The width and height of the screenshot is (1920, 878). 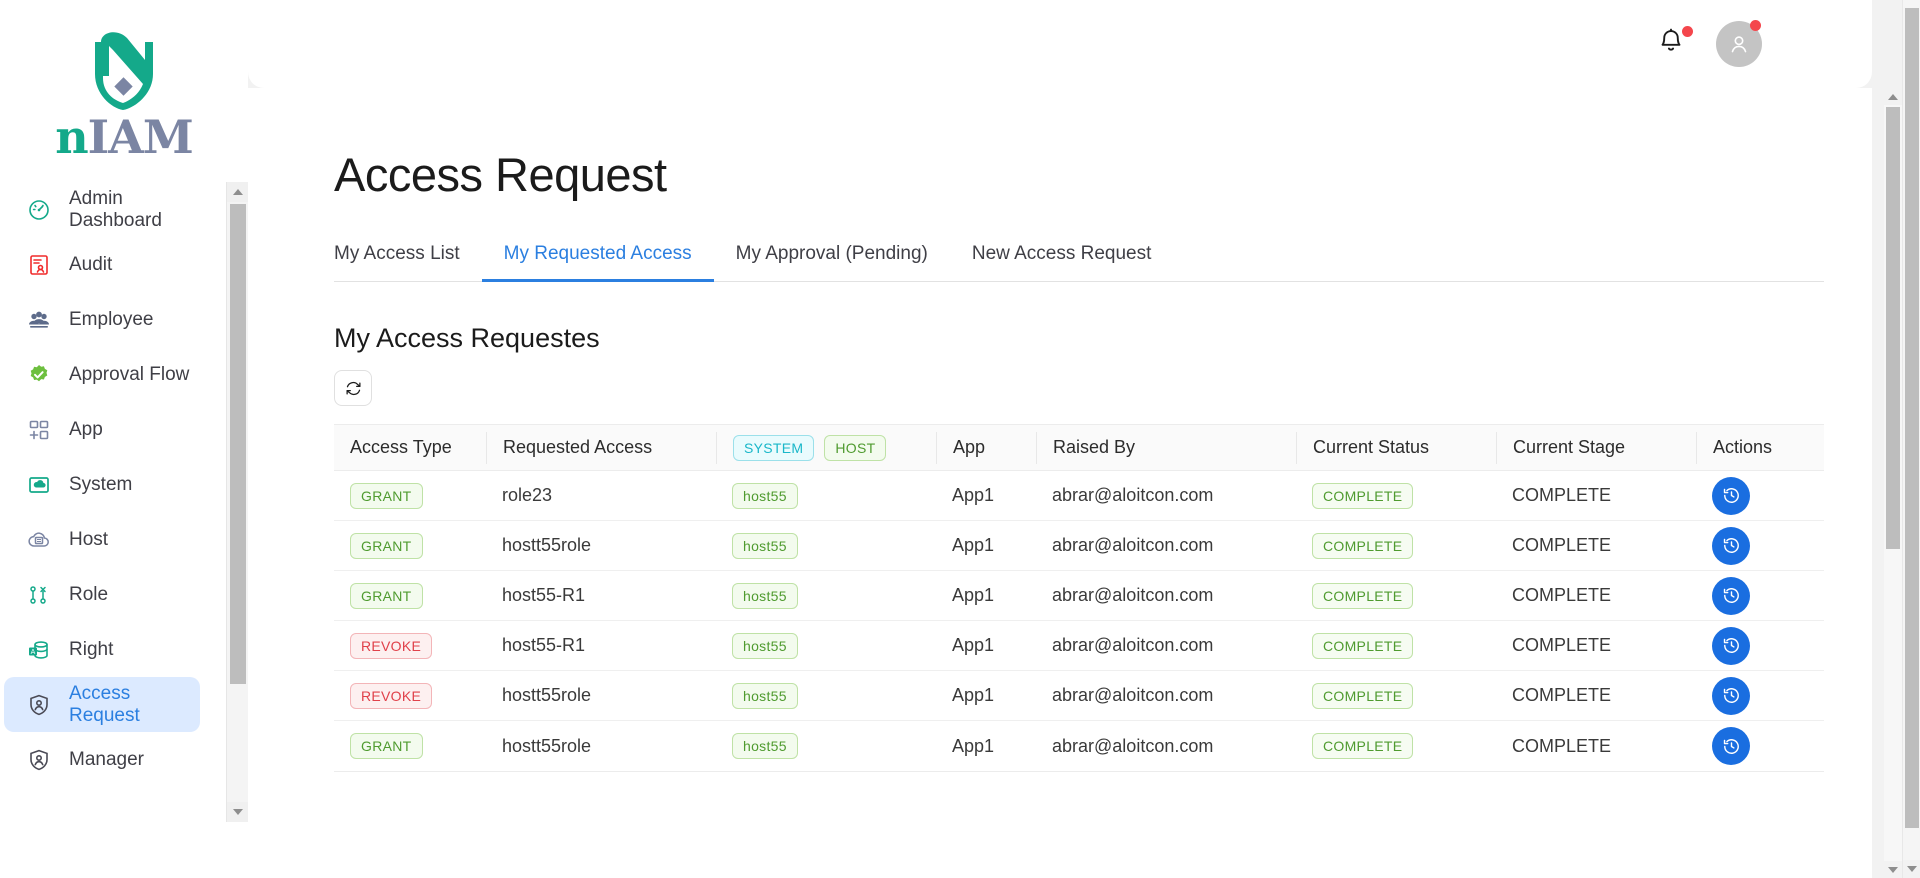 I want to click on sidebar-item-label: Host, so click(x=89, y=539).